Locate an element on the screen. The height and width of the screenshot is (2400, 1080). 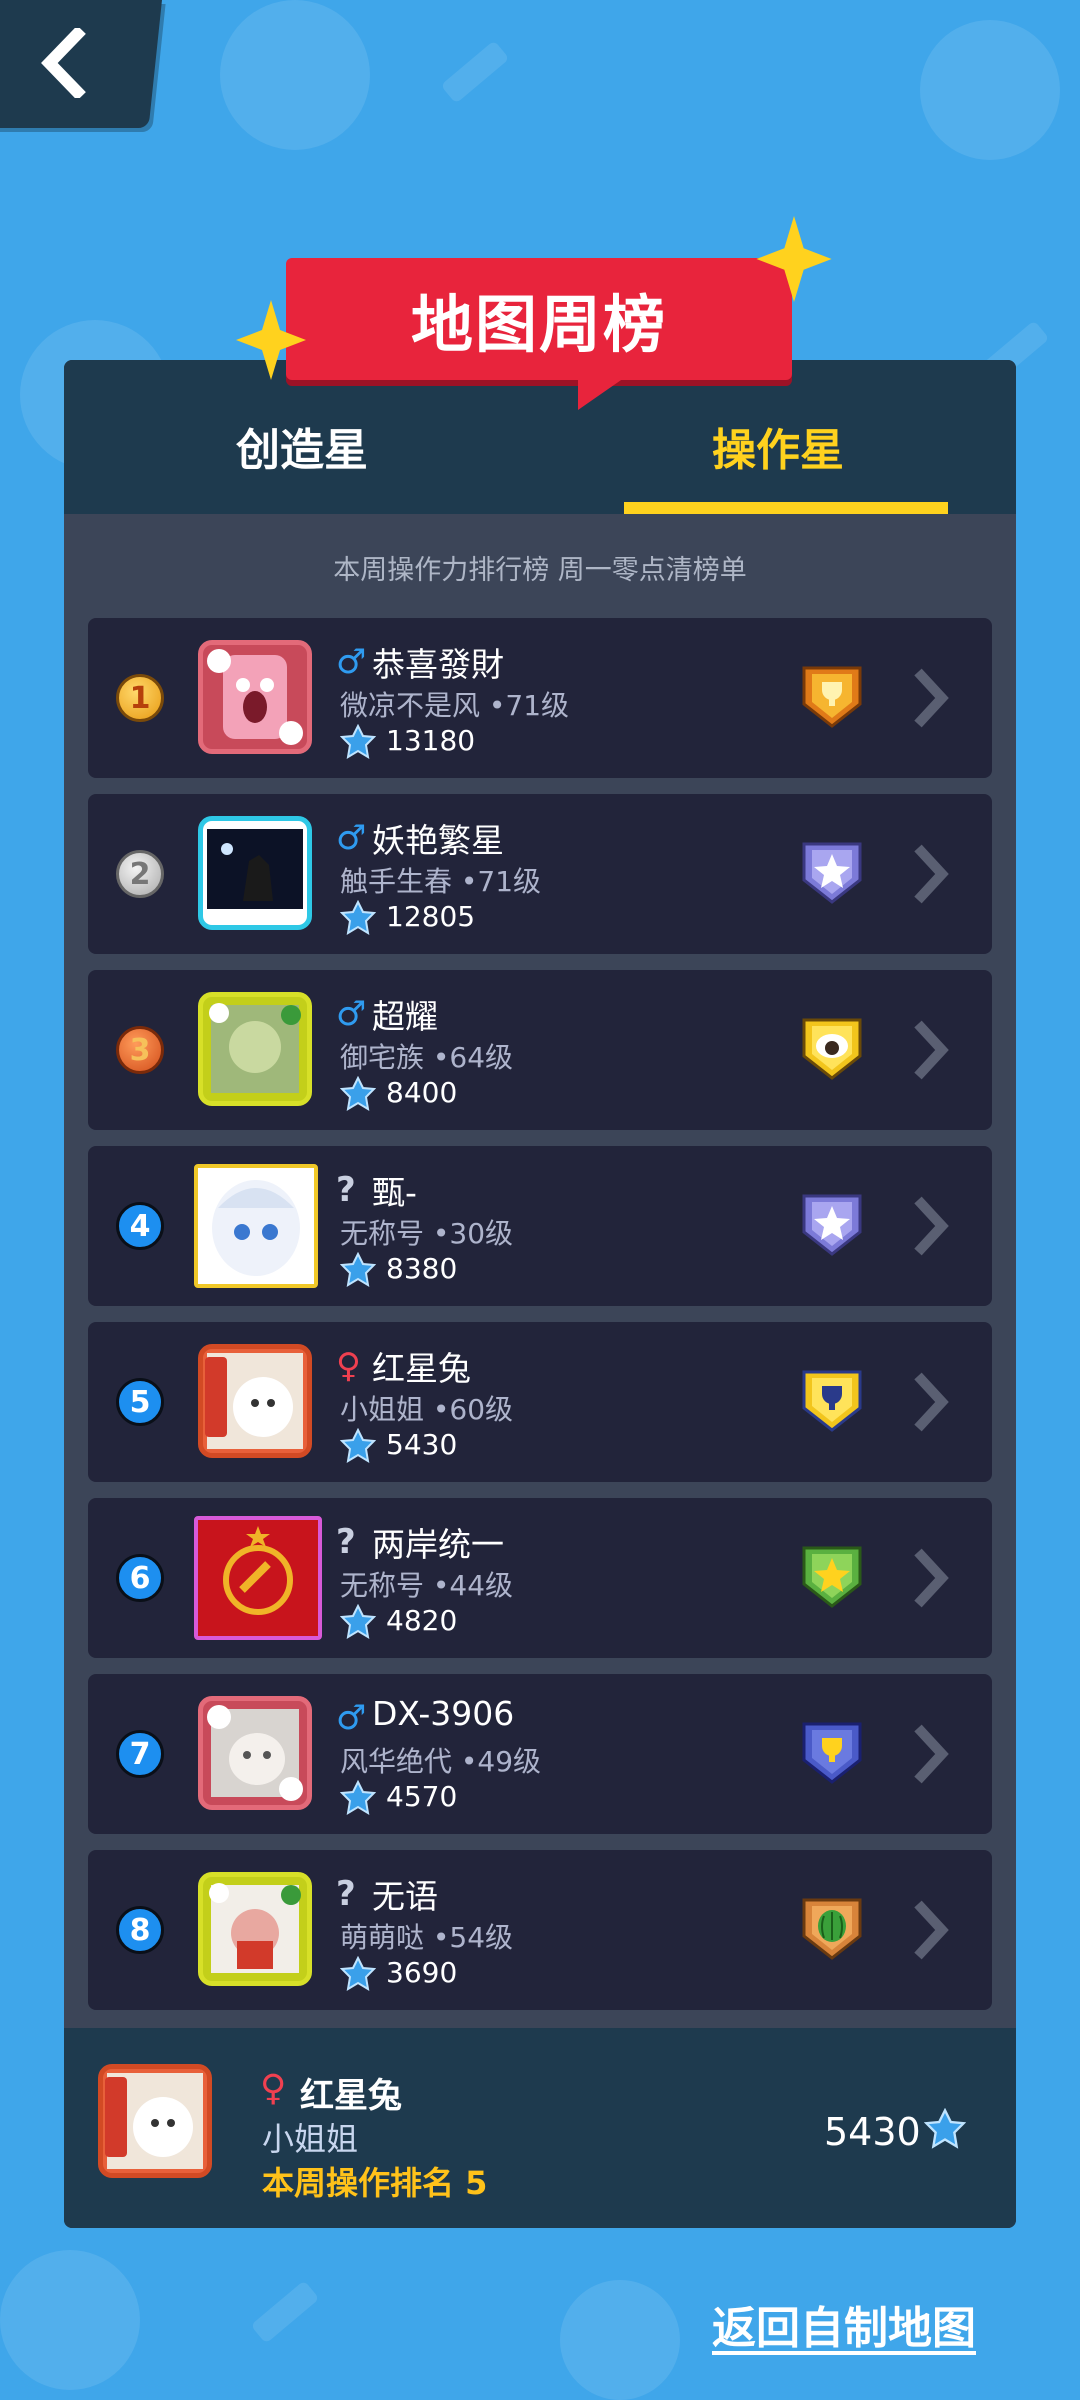
my-name: 红星兔 is located at coordinates (351, 2096).